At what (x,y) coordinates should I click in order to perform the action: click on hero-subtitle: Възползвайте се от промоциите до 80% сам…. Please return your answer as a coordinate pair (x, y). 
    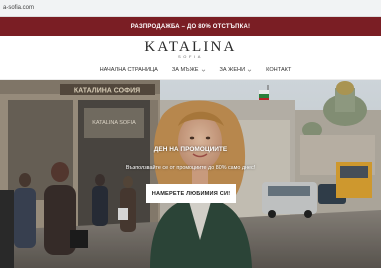
    Looking at the image, I should click on (190, 168).